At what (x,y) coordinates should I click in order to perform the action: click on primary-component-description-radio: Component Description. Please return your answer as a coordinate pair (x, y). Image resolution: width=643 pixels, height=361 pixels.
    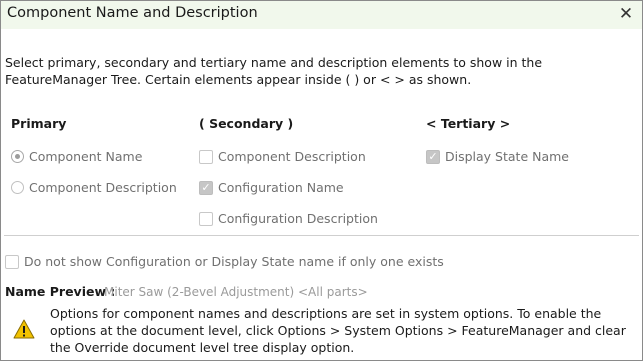
    Looking at the image, I should click on (94, 187).